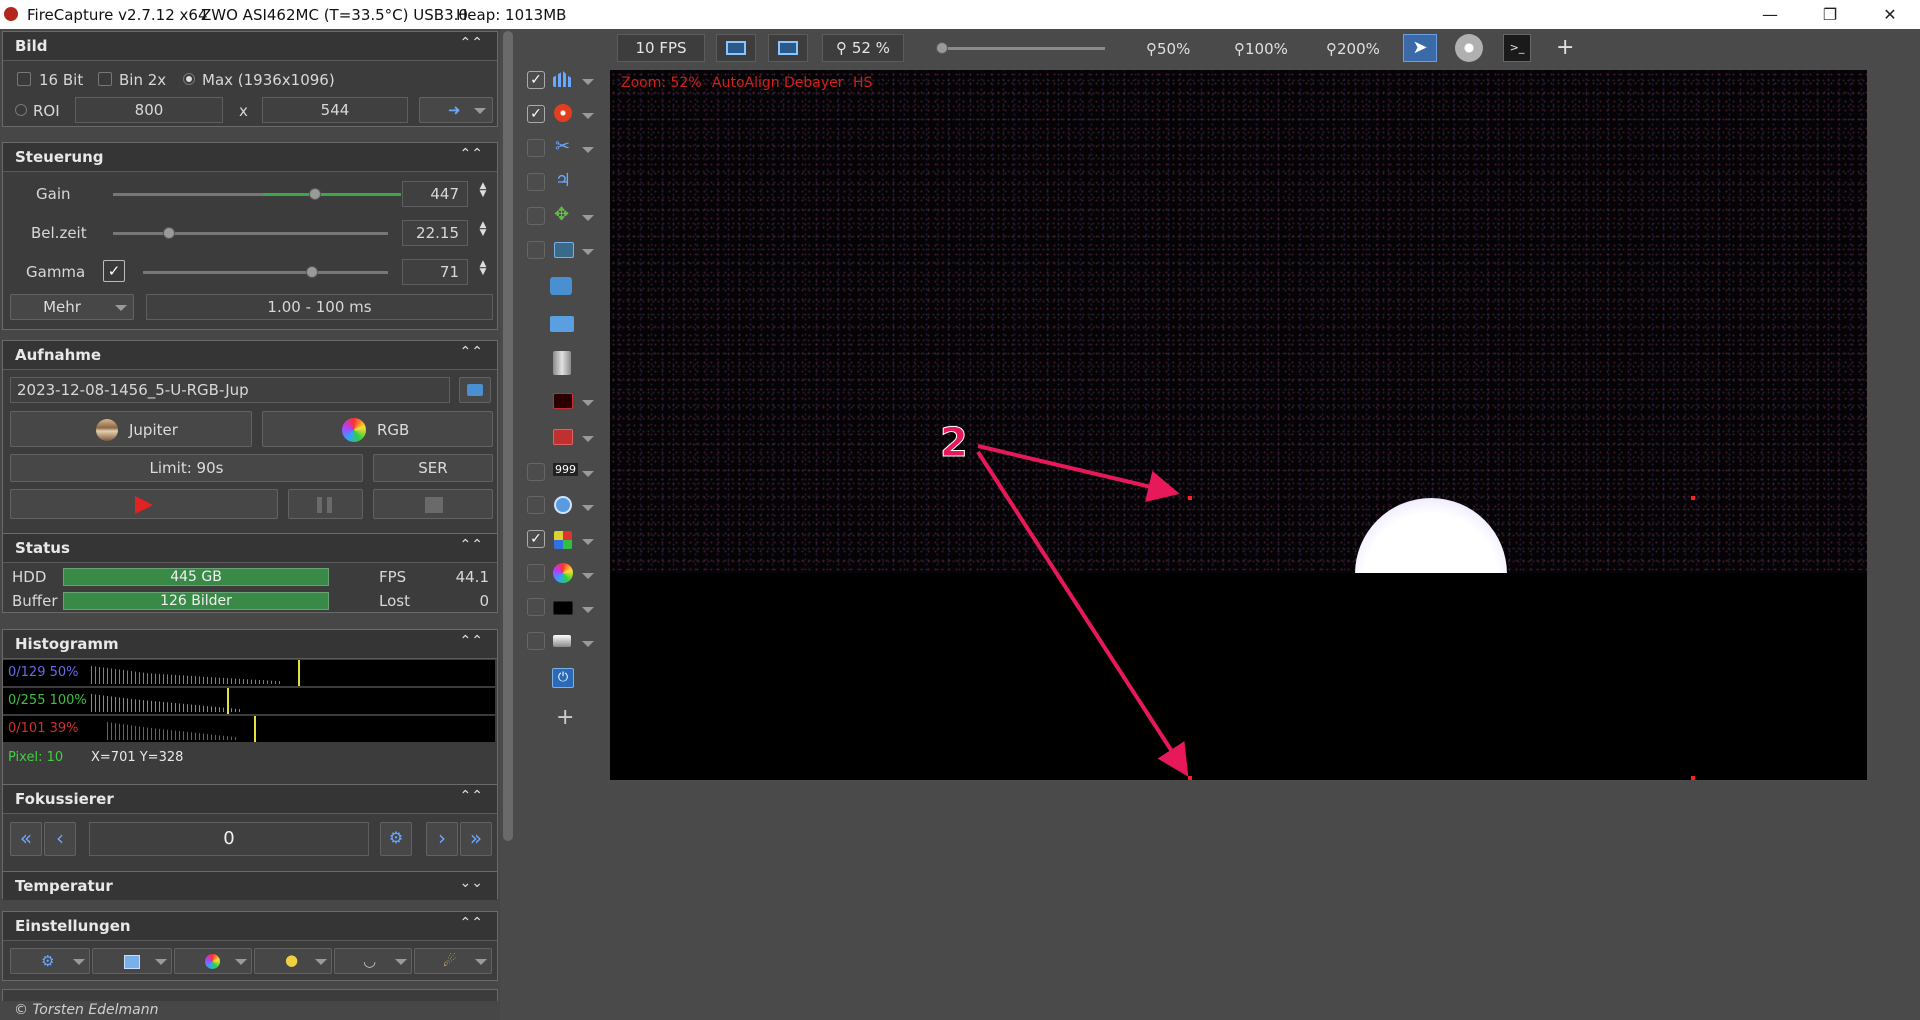  I want to click on annotation-overlay, so click(1082, 610).